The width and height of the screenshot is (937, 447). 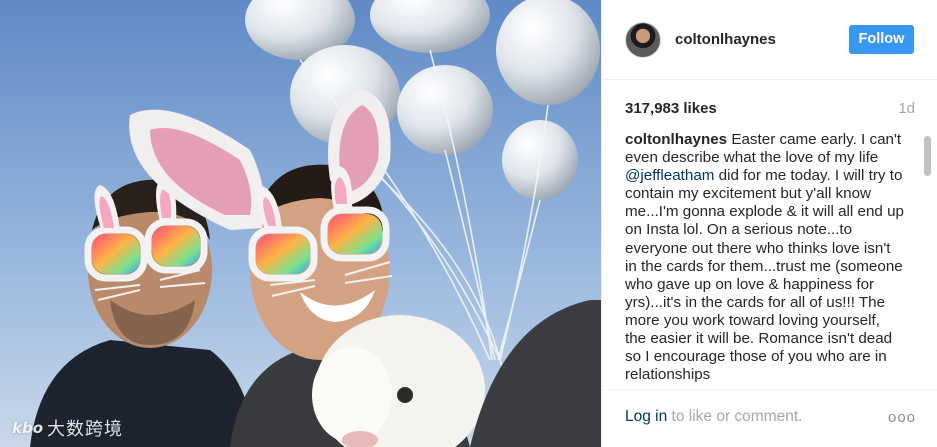 What do you see at coordinates (906, 108) in the screenshot?
I see `post-time: 1d` at bounding box center [906, 108].